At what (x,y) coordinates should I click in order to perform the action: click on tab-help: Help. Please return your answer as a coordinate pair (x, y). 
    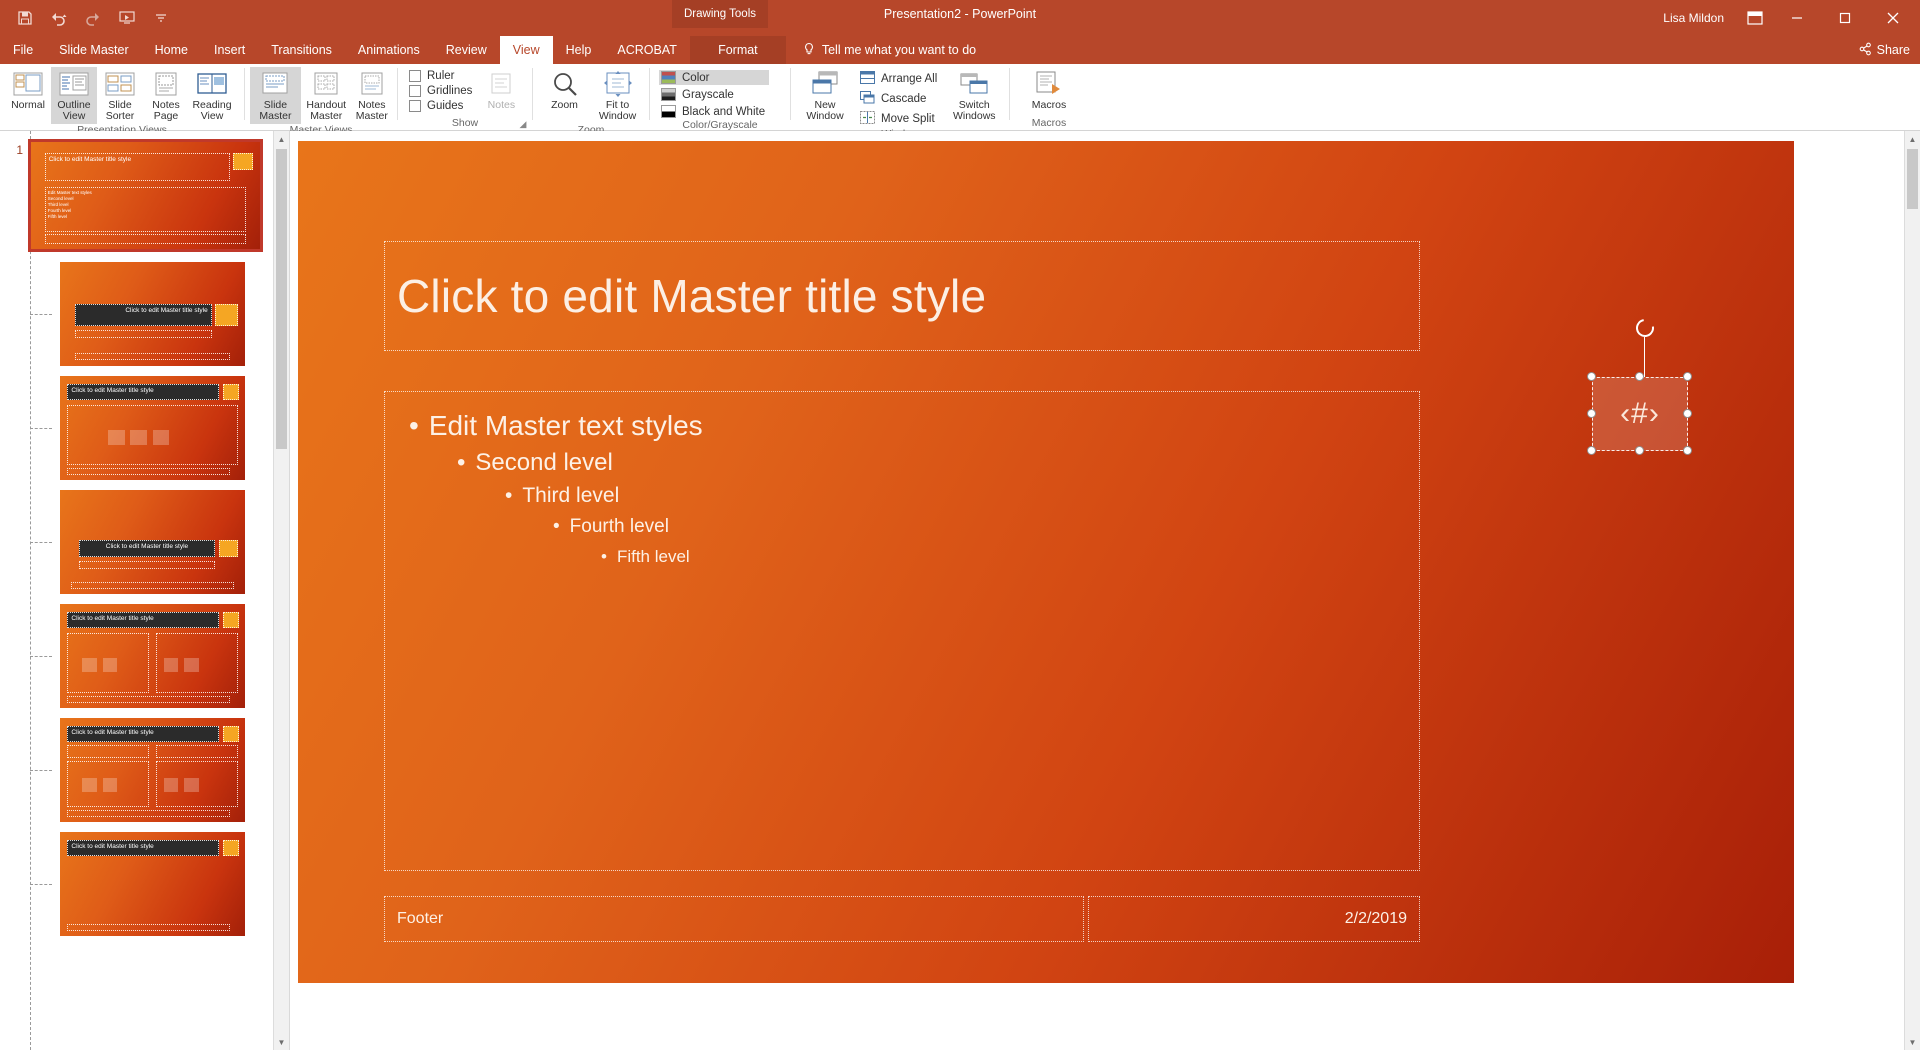
    Looking at the image, I should click on (579, 50).